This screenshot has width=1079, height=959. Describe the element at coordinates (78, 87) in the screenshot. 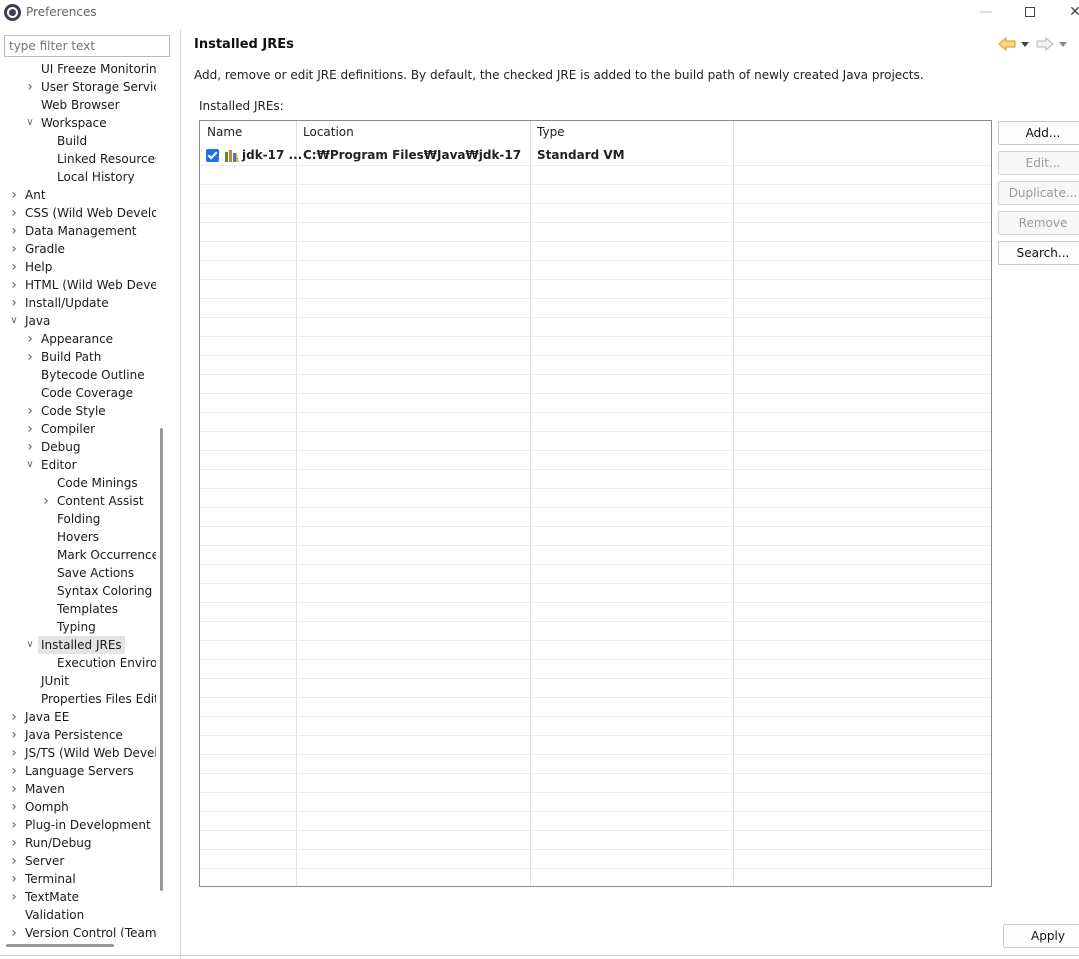

I see `tree-item: › User Storage Service` at that location.